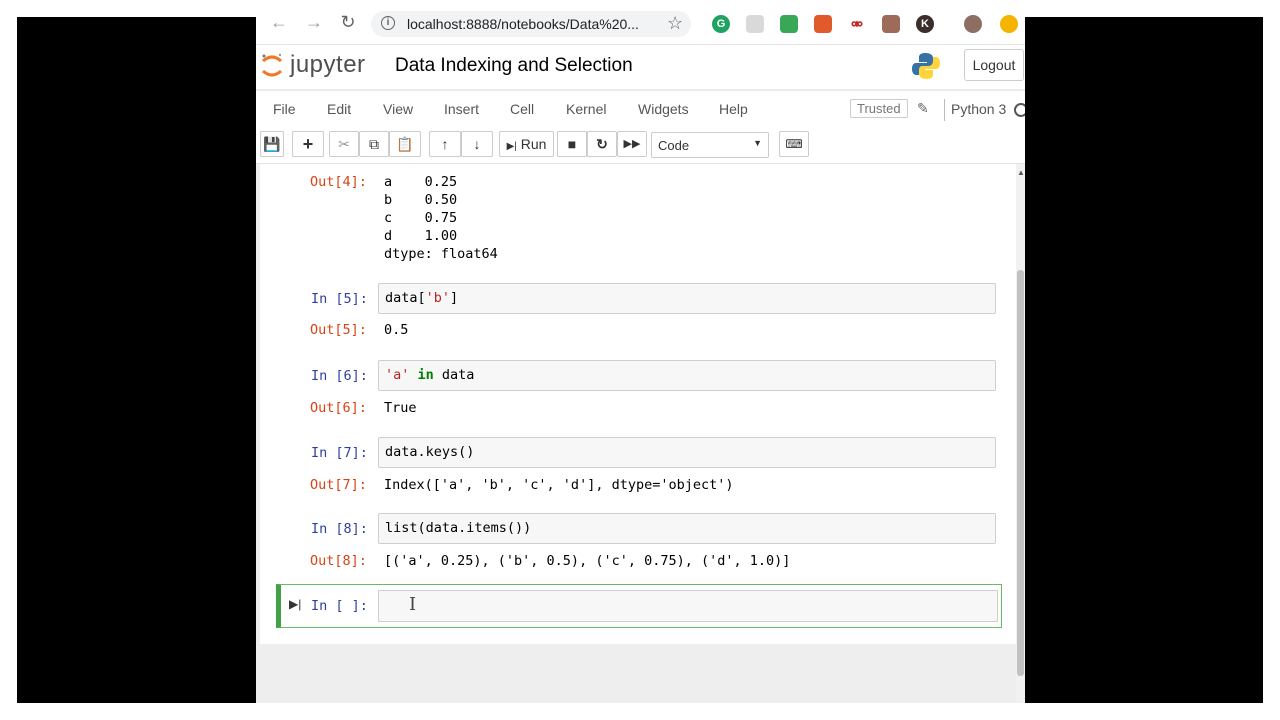  Describe the element at coordinates (458, 528) in the screenshot. I see `code-text: list(data.items())` at that location.